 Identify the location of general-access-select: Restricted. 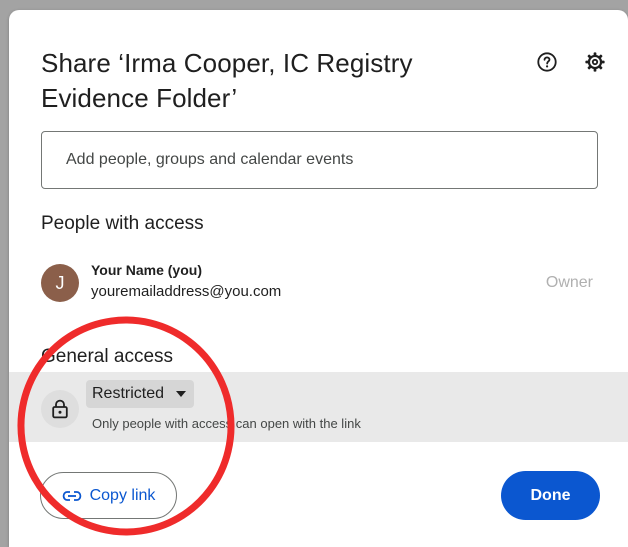
(140, 394).